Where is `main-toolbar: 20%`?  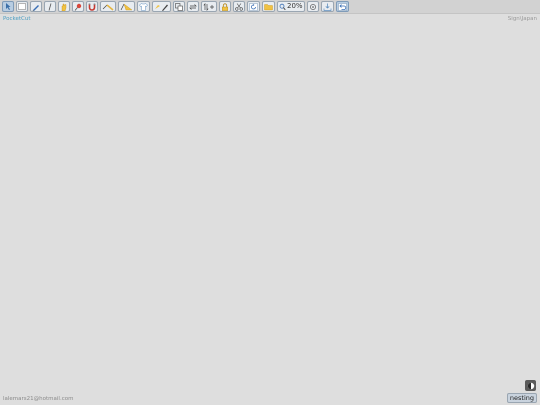
main-toolbar: 20% is located at coordinates (270, 7).